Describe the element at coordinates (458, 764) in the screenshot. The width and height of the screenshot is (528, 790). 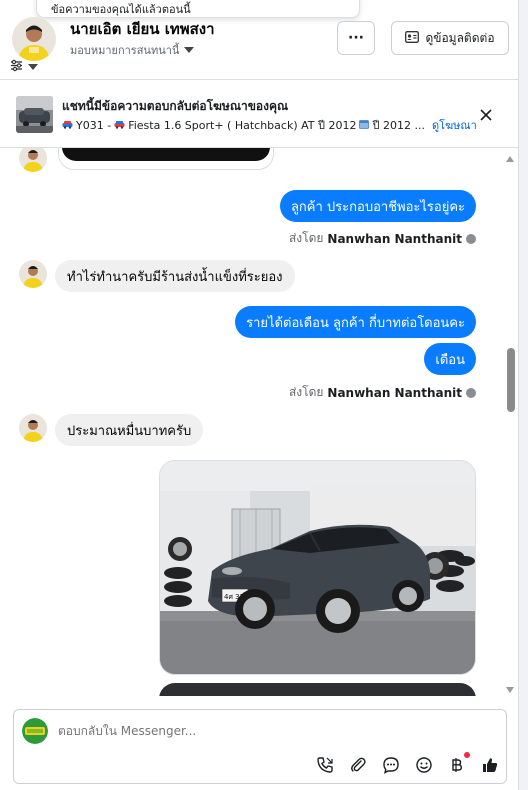
I see `payment-baht-icon` at that location.